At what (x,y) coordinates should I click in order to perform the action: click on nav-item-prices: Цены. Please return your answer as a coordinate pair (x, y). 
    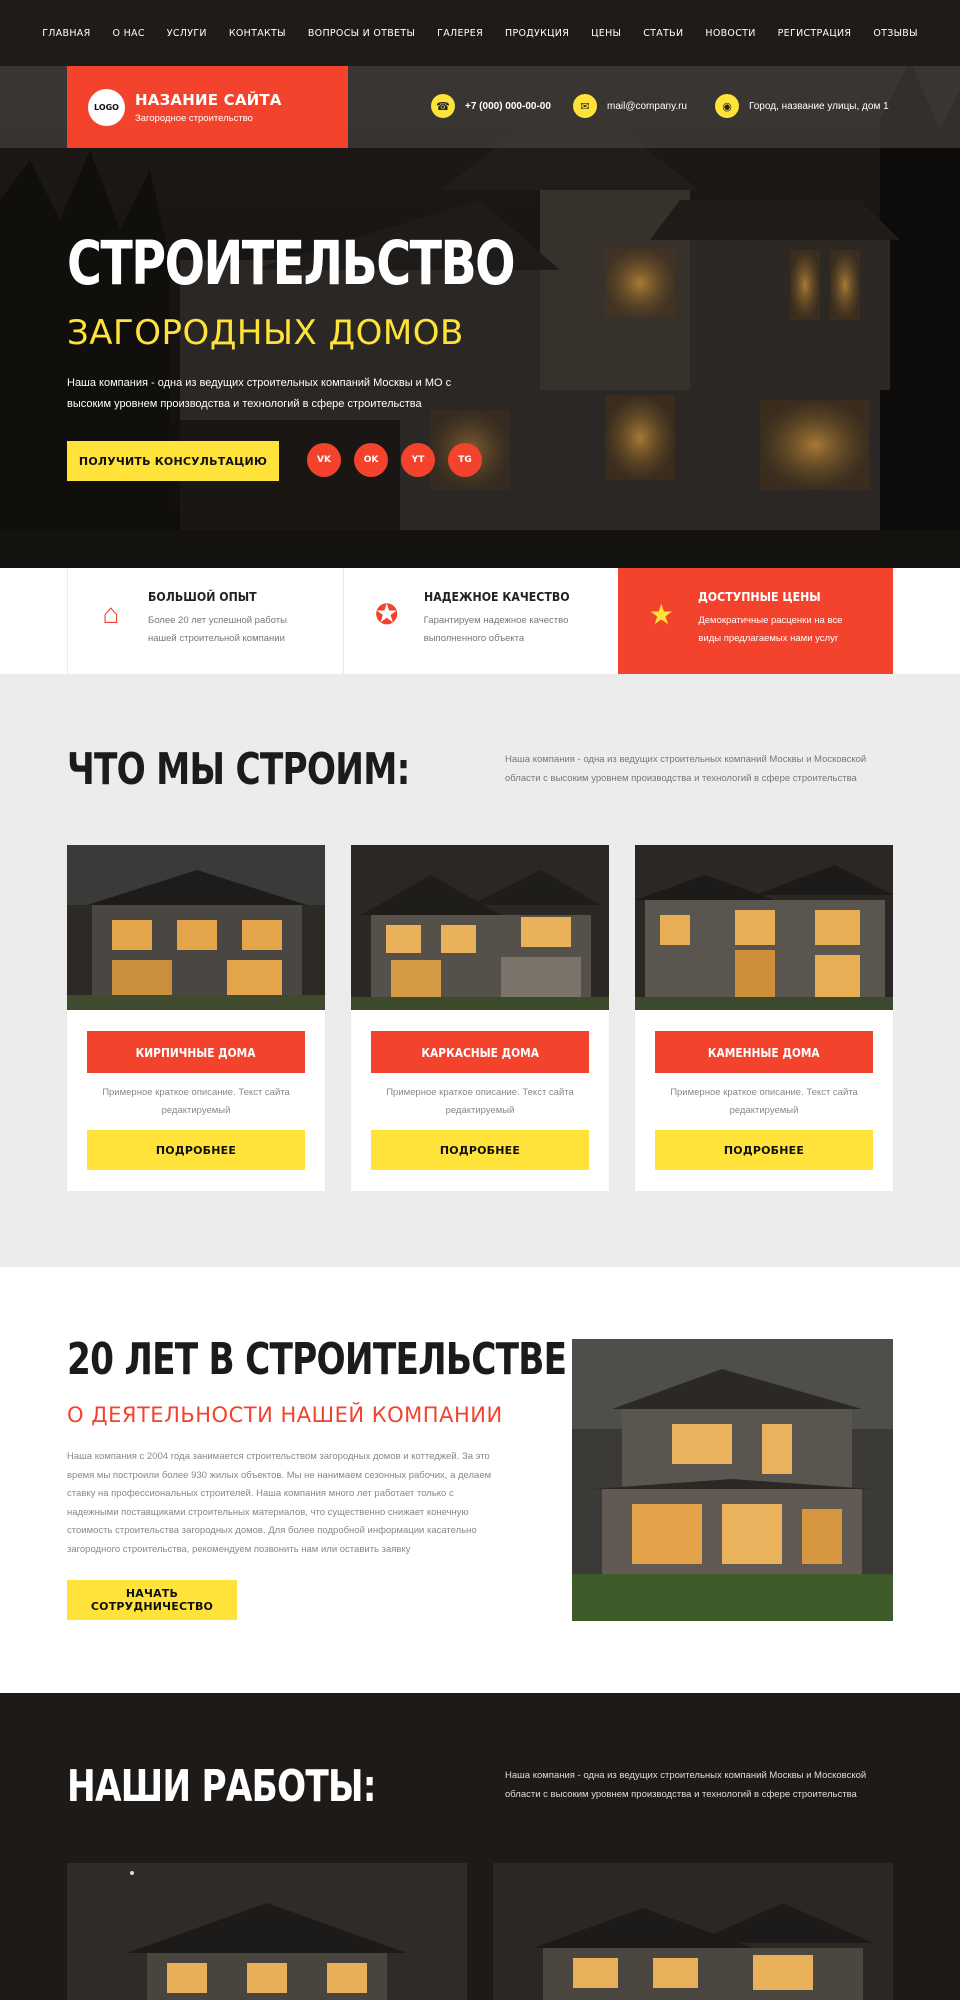
    Looking at the image, I should click on (606, 33).